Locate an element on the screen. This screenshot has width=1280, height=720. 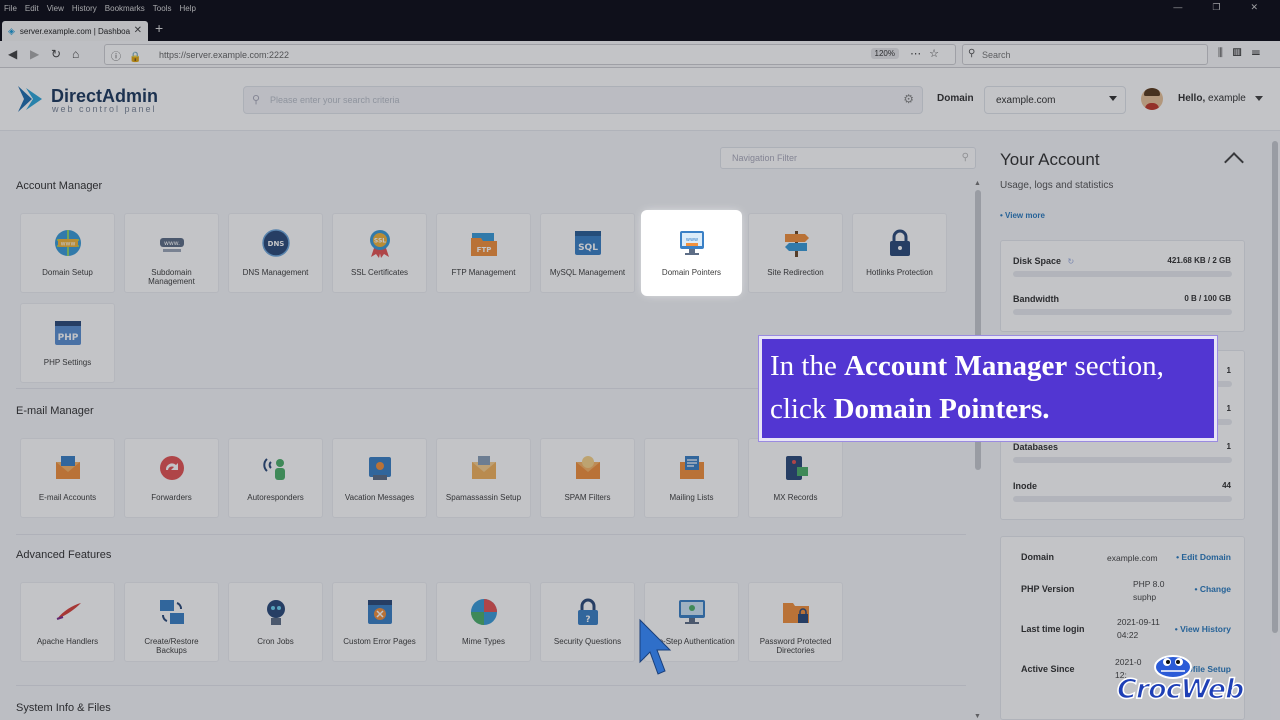
card-label: Hotlinks Protection is located at coordinates (899, 272).